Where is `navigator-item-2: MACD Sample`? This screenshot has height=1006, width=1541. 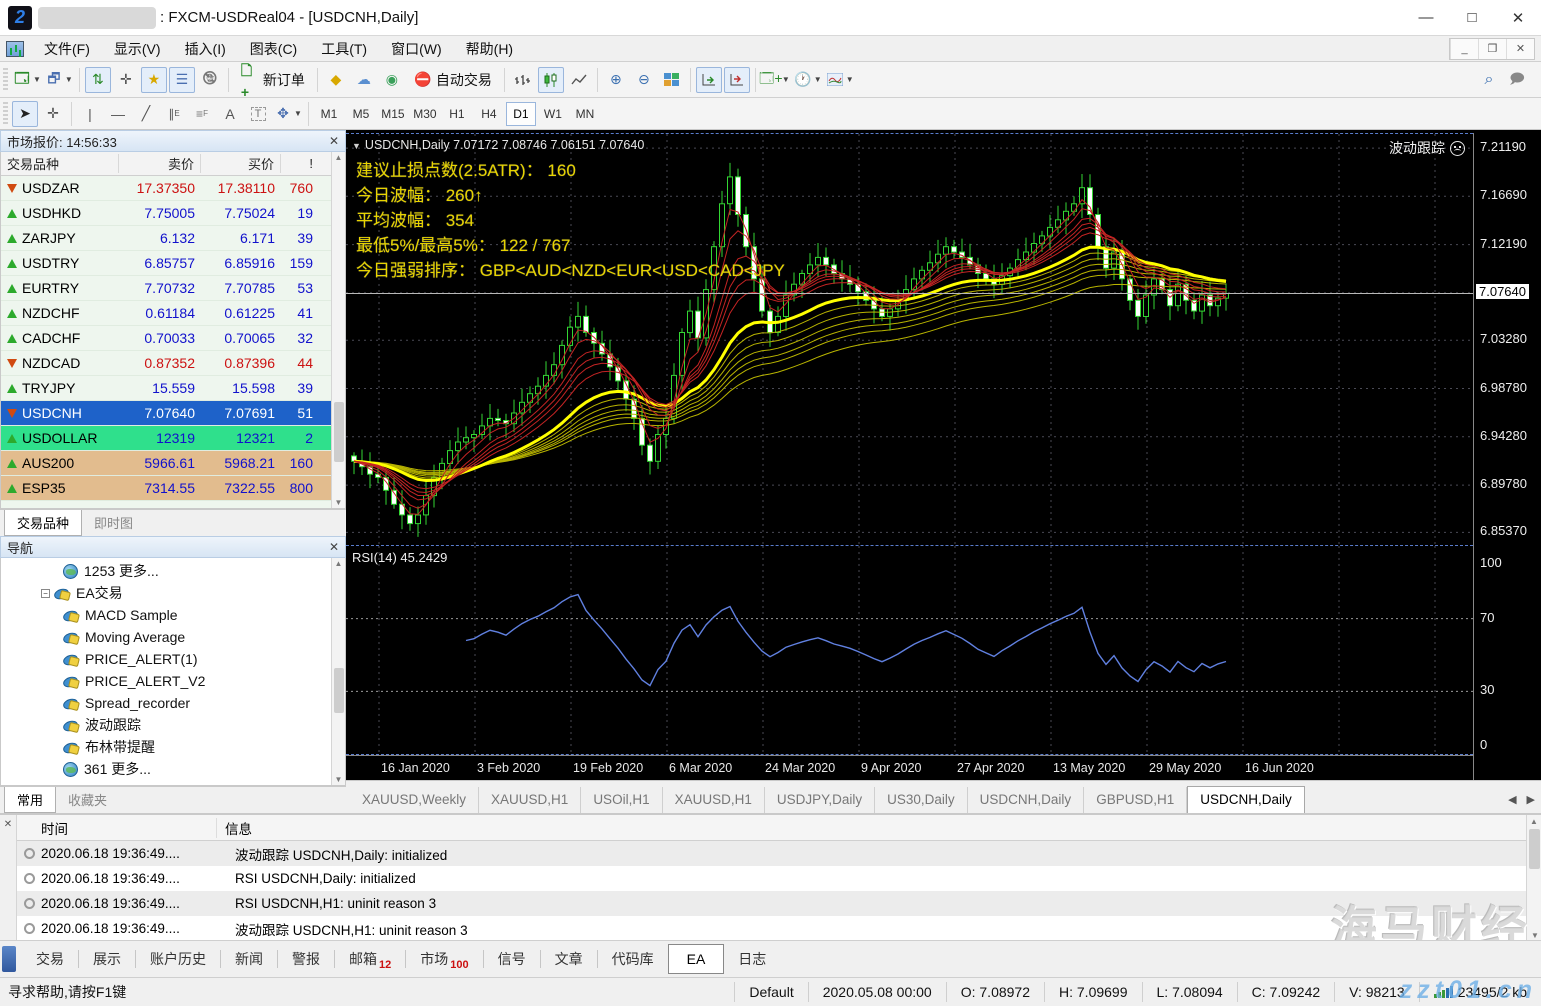
navigator-item-2: MACD Sample is located at coordinates (173, 615).